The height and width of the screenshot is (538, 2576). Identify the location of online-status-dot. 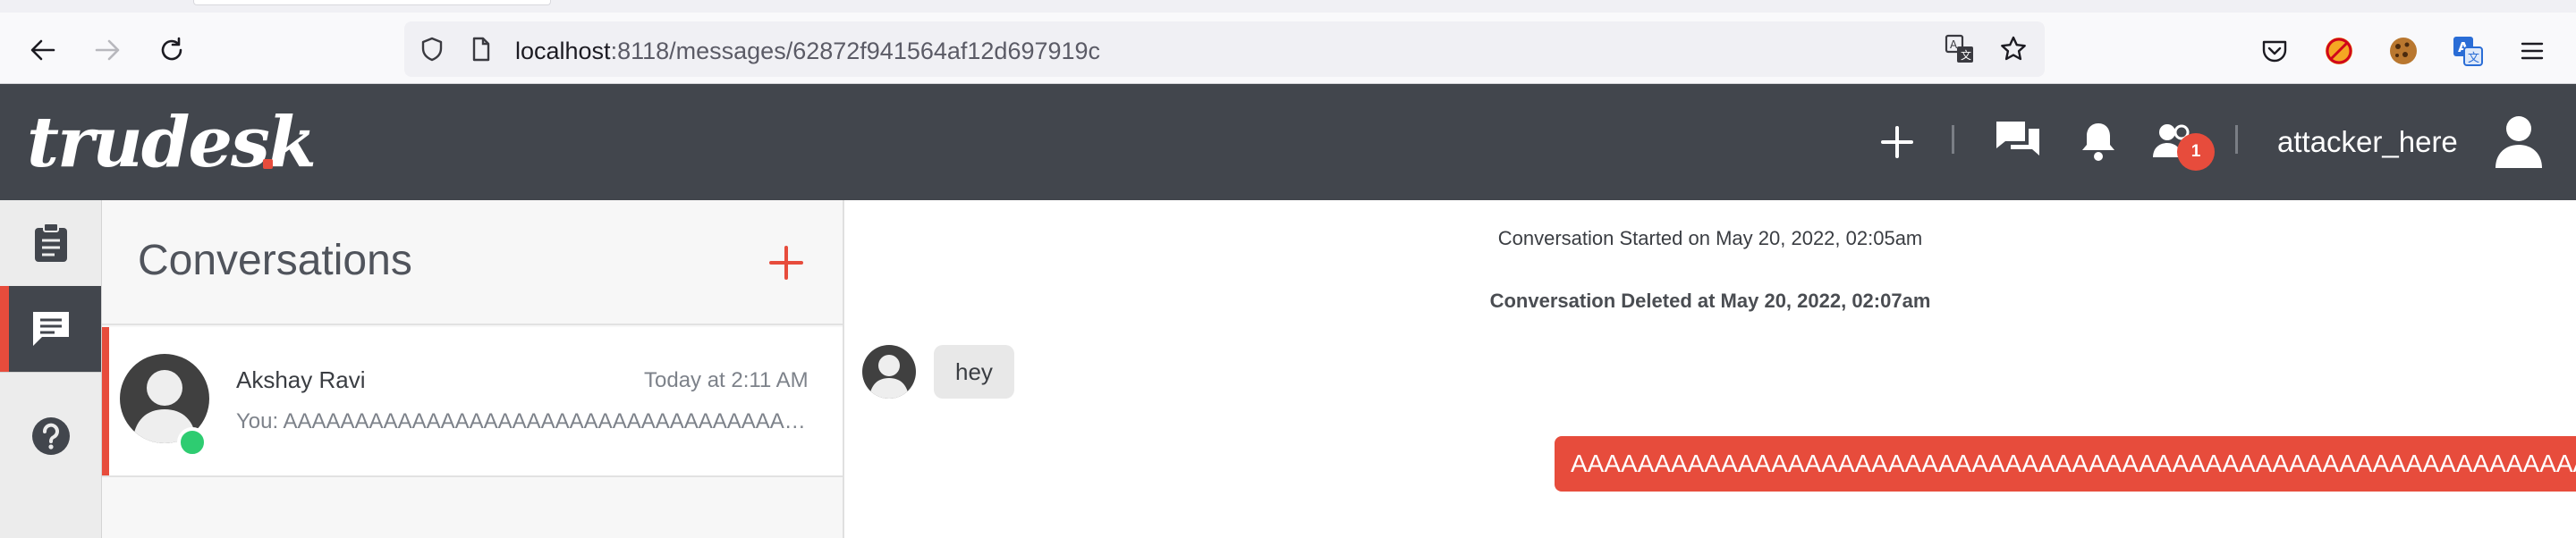
(192, 442).